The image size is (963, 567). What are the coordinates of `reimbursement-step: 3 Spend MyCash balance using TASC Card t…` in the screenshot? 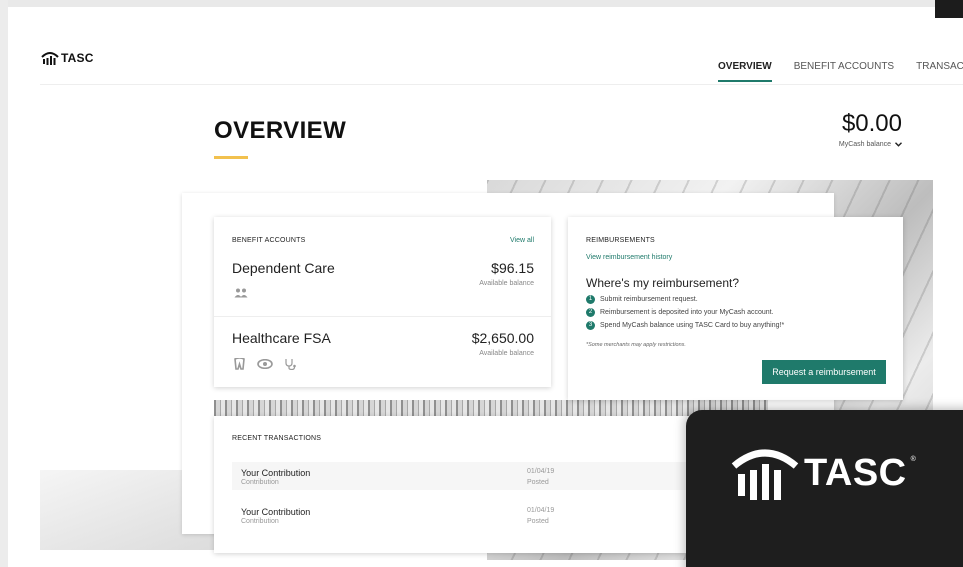 It's located at (685, 325).